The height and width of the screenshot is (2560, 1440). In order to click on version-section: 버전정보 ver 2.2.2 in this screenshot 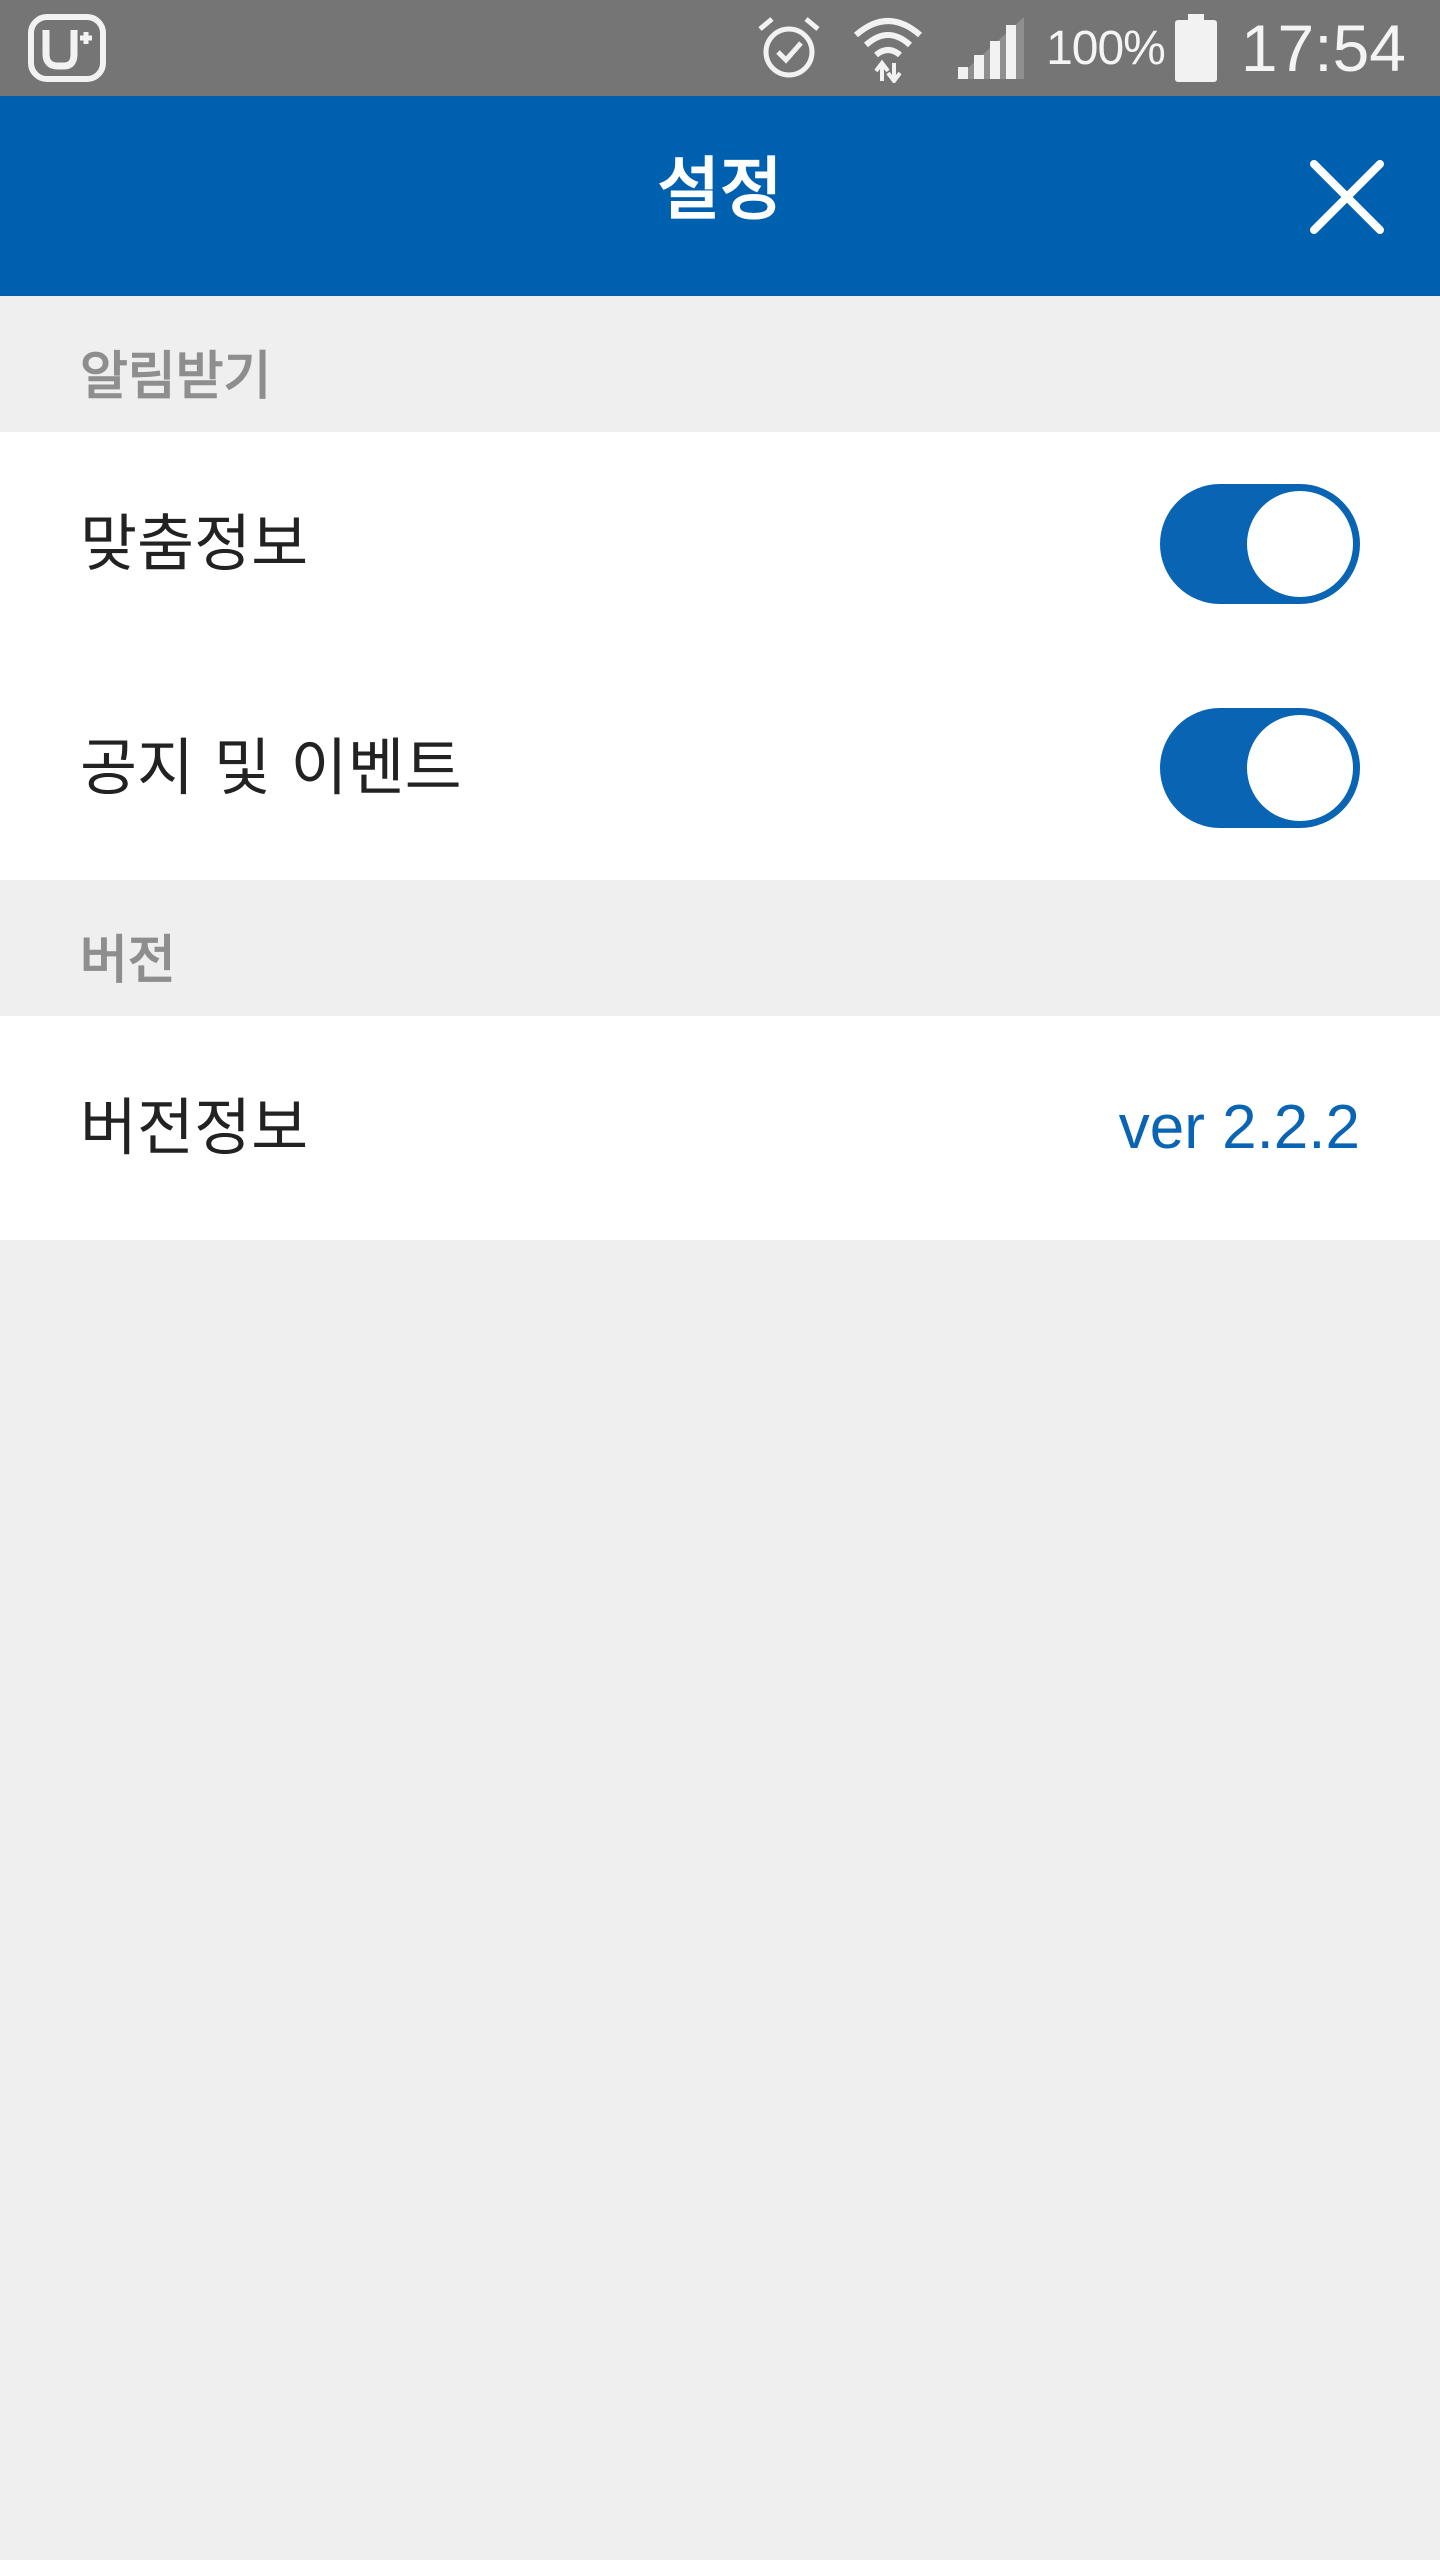, I will do `click(720, 1128)`.